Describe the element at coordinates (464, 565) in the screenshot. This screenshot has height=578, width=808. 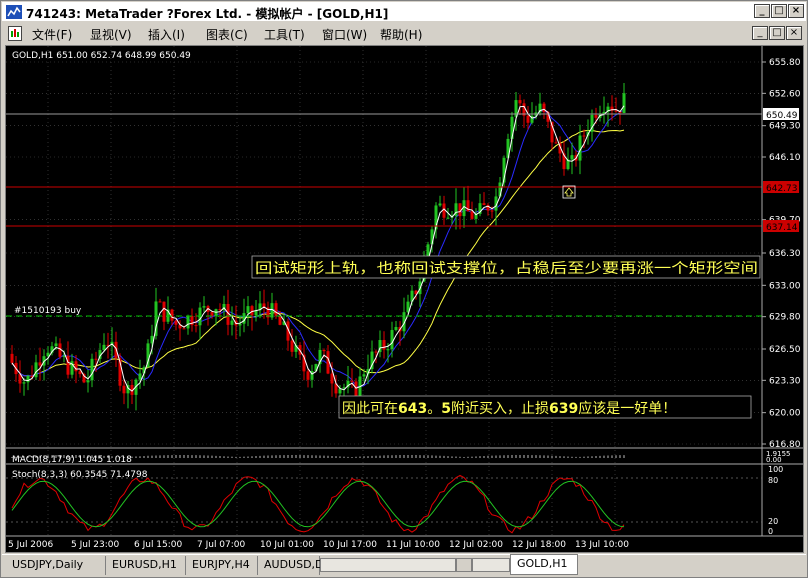
I see `tab-scroll-left-button` at that location.